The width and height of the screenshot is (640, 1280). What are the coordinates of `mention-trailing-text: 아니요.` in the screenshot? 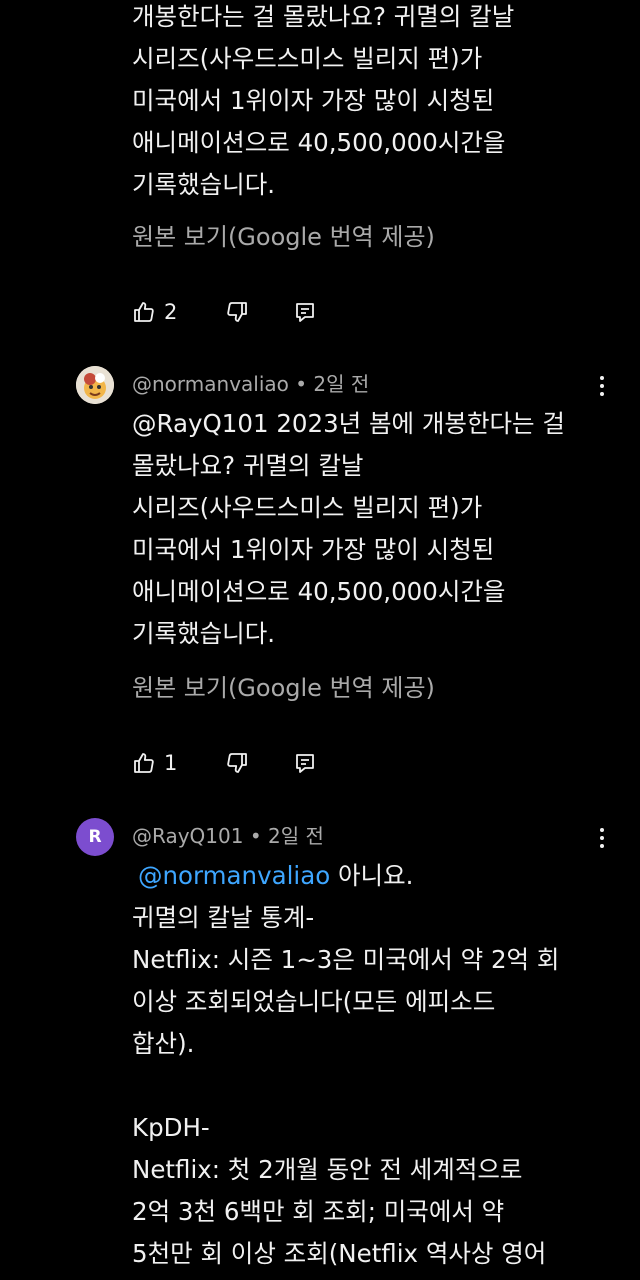 It's located at (372, 875).